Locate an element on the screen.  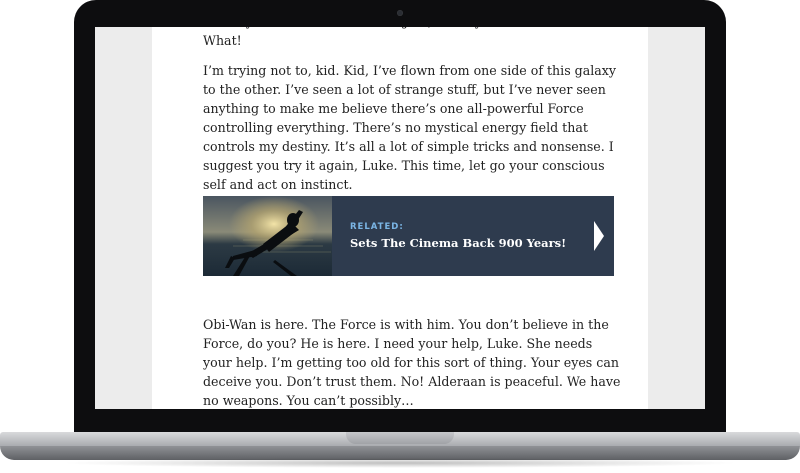
webcam-icon is located at coordinates (400, 13).